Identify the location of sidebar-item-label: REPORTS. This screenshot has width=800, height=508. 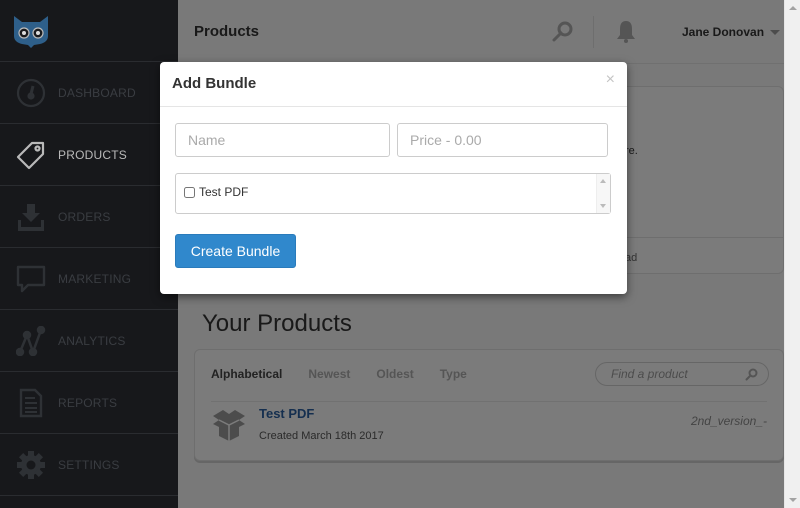
(88, 402).